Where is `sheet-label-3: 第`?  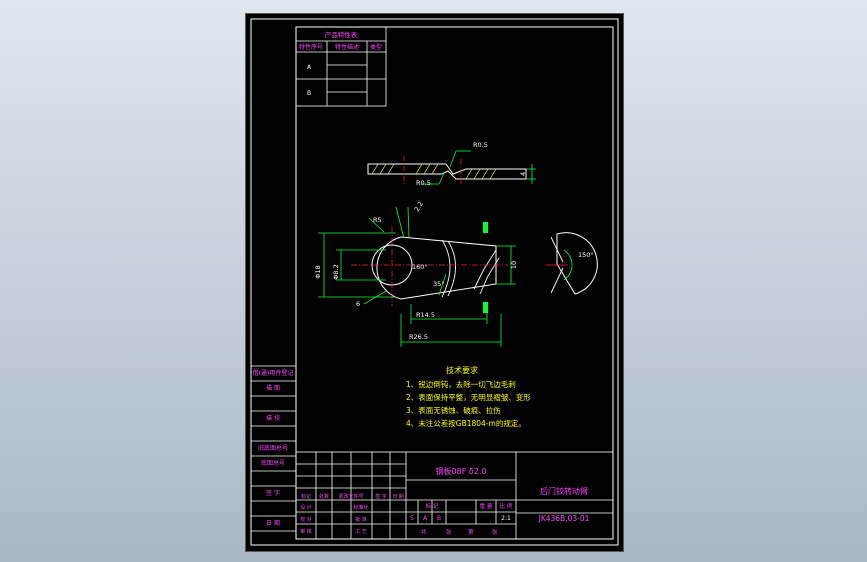
sheet-label-3: 第 is located at coordinates (471, 532).